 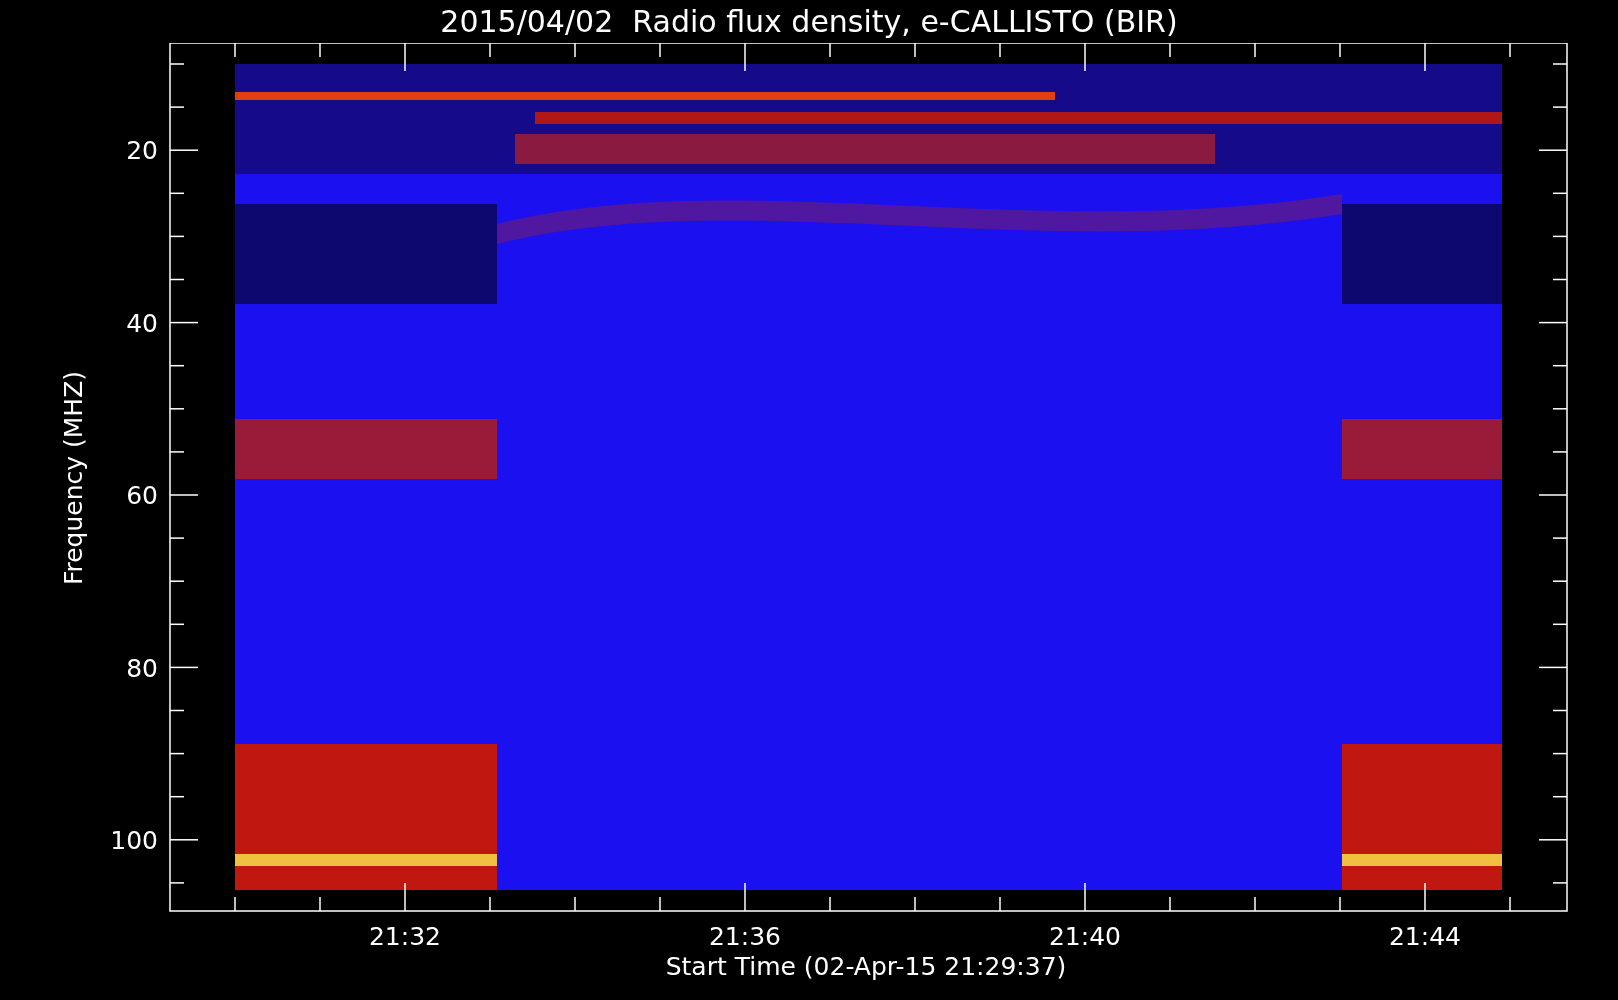 What do you see at coordinates (866, 966) in the screenshot?
I see `axis-title: Start Time (02-Apr-15 21:29:37)` at bounding box center [866, 966].